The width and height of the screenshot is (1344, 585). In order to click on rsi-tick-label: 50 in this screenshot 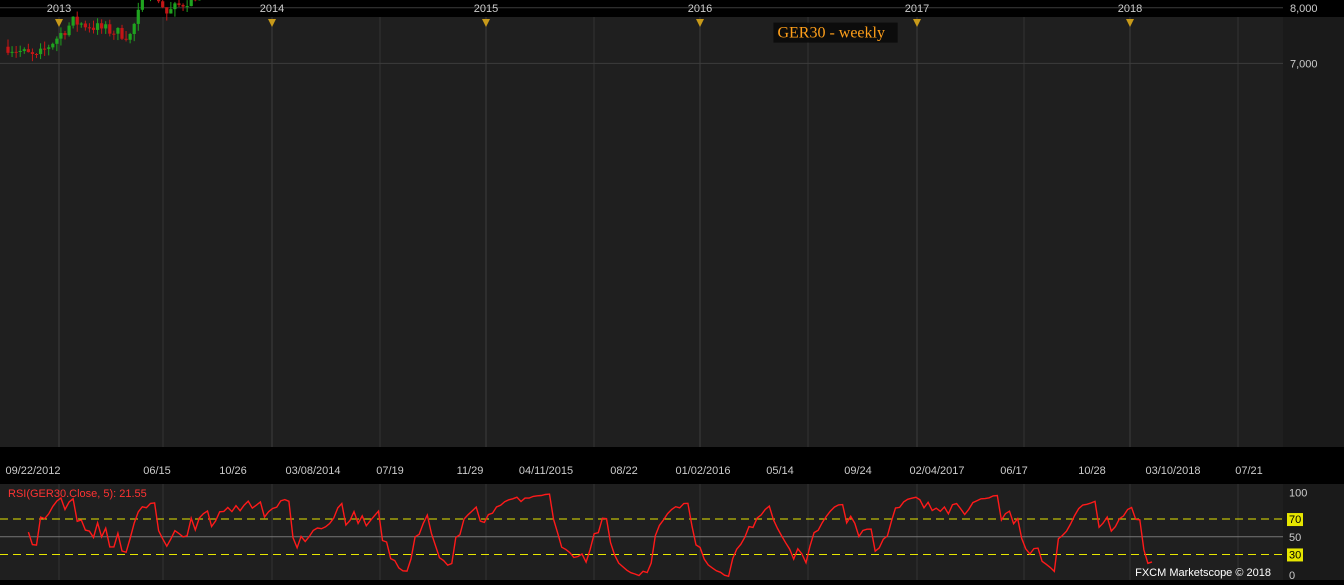, I will do `click(1295, 538)`.